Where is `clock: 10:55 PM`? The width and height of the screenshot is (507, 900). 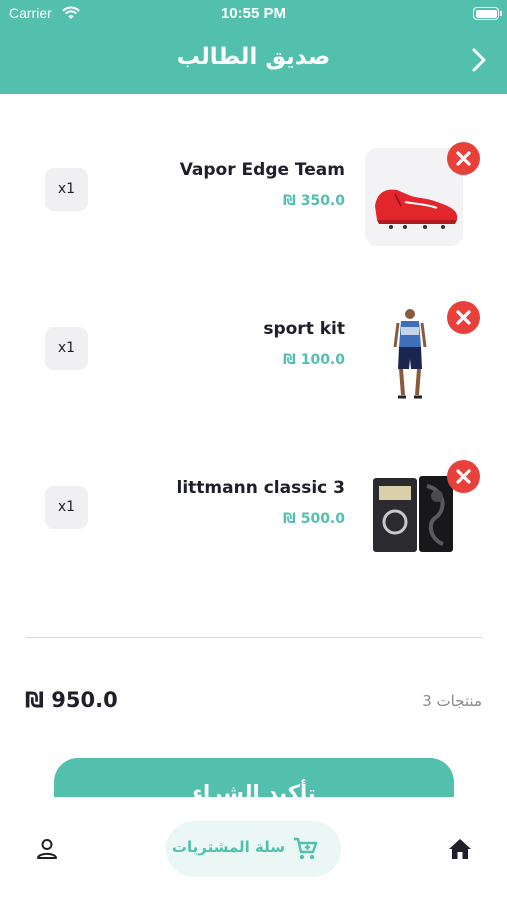
clock: 10:55 PM is located at coordinates (253, 13).